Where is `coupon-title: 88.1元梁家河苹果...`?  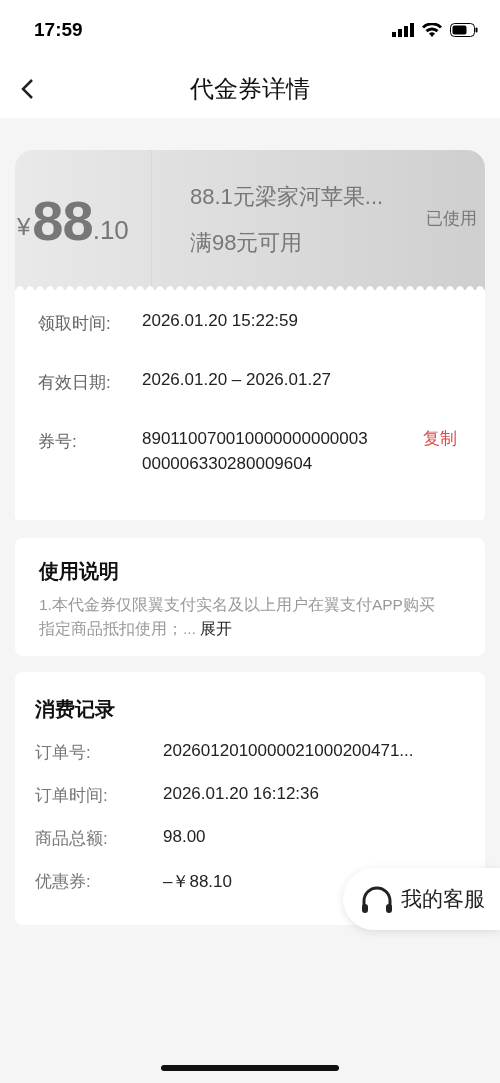
coupon-title: 88.1元梁家河苹果... is located at coordinates (287, 197).